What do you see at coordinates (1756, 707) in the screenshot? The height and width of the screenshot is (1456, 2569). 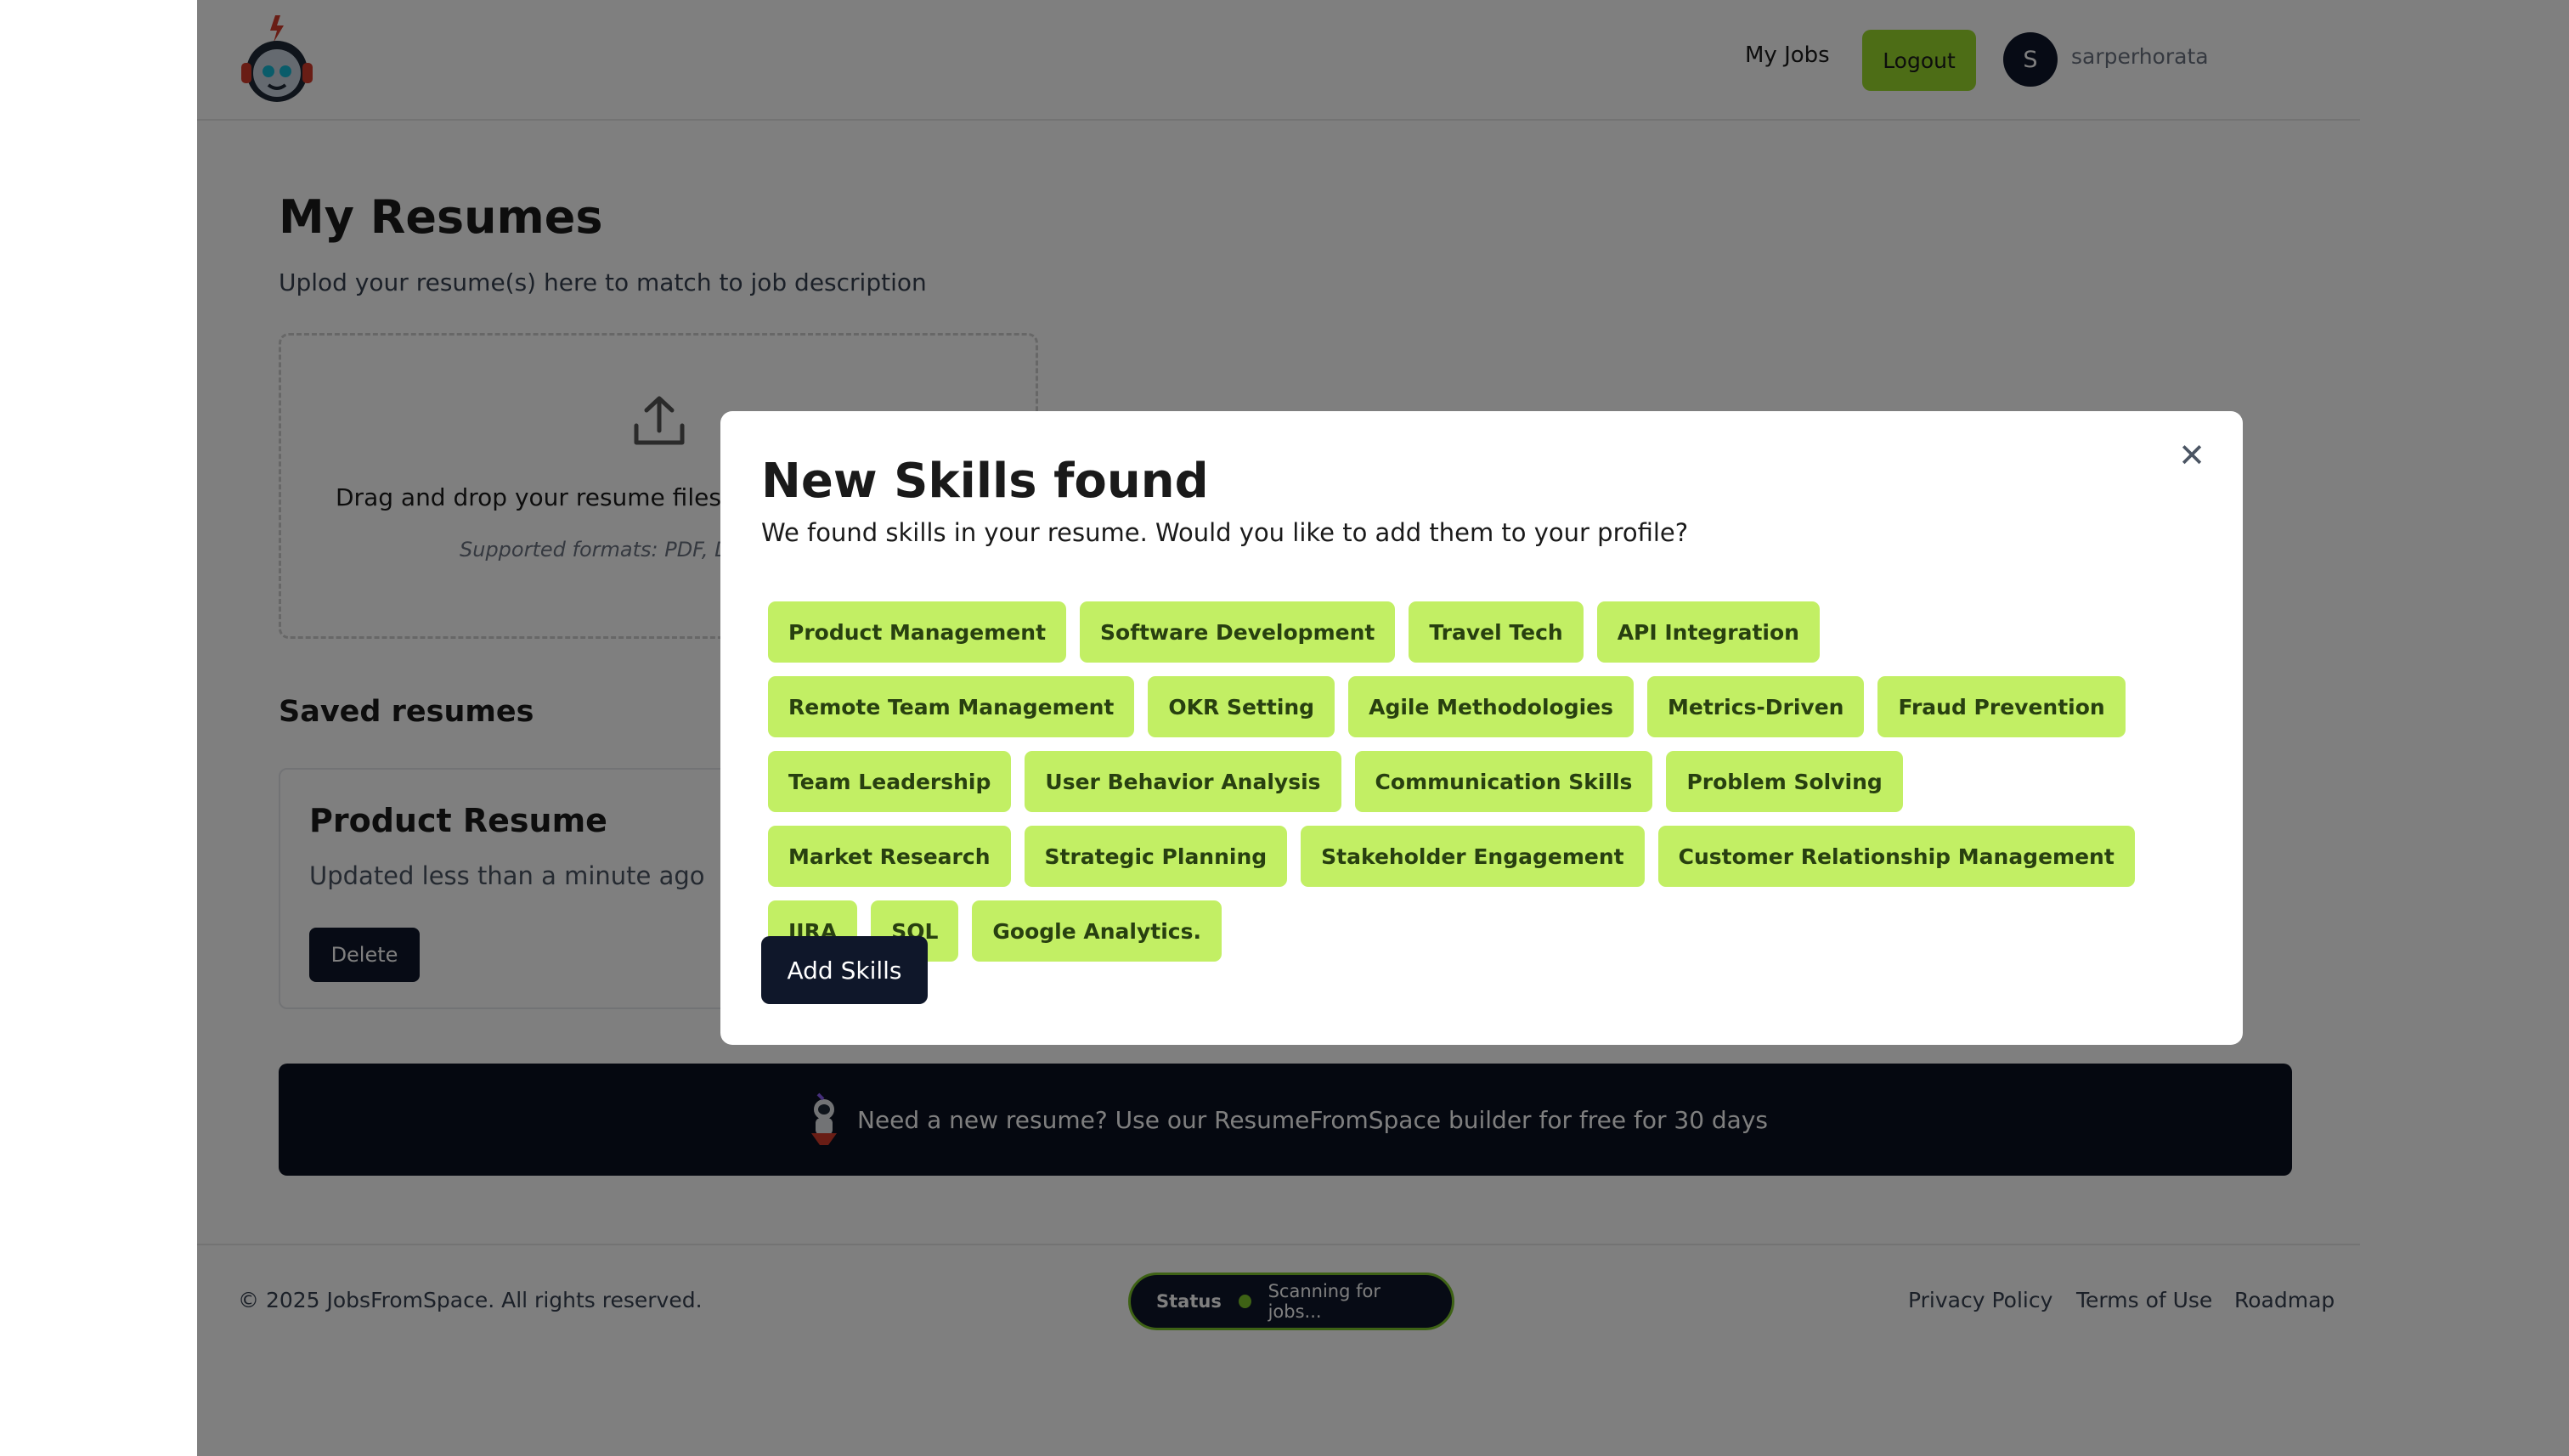 I see `skill-chip: Metrics-Driven` at bounding box center [1756, 707].